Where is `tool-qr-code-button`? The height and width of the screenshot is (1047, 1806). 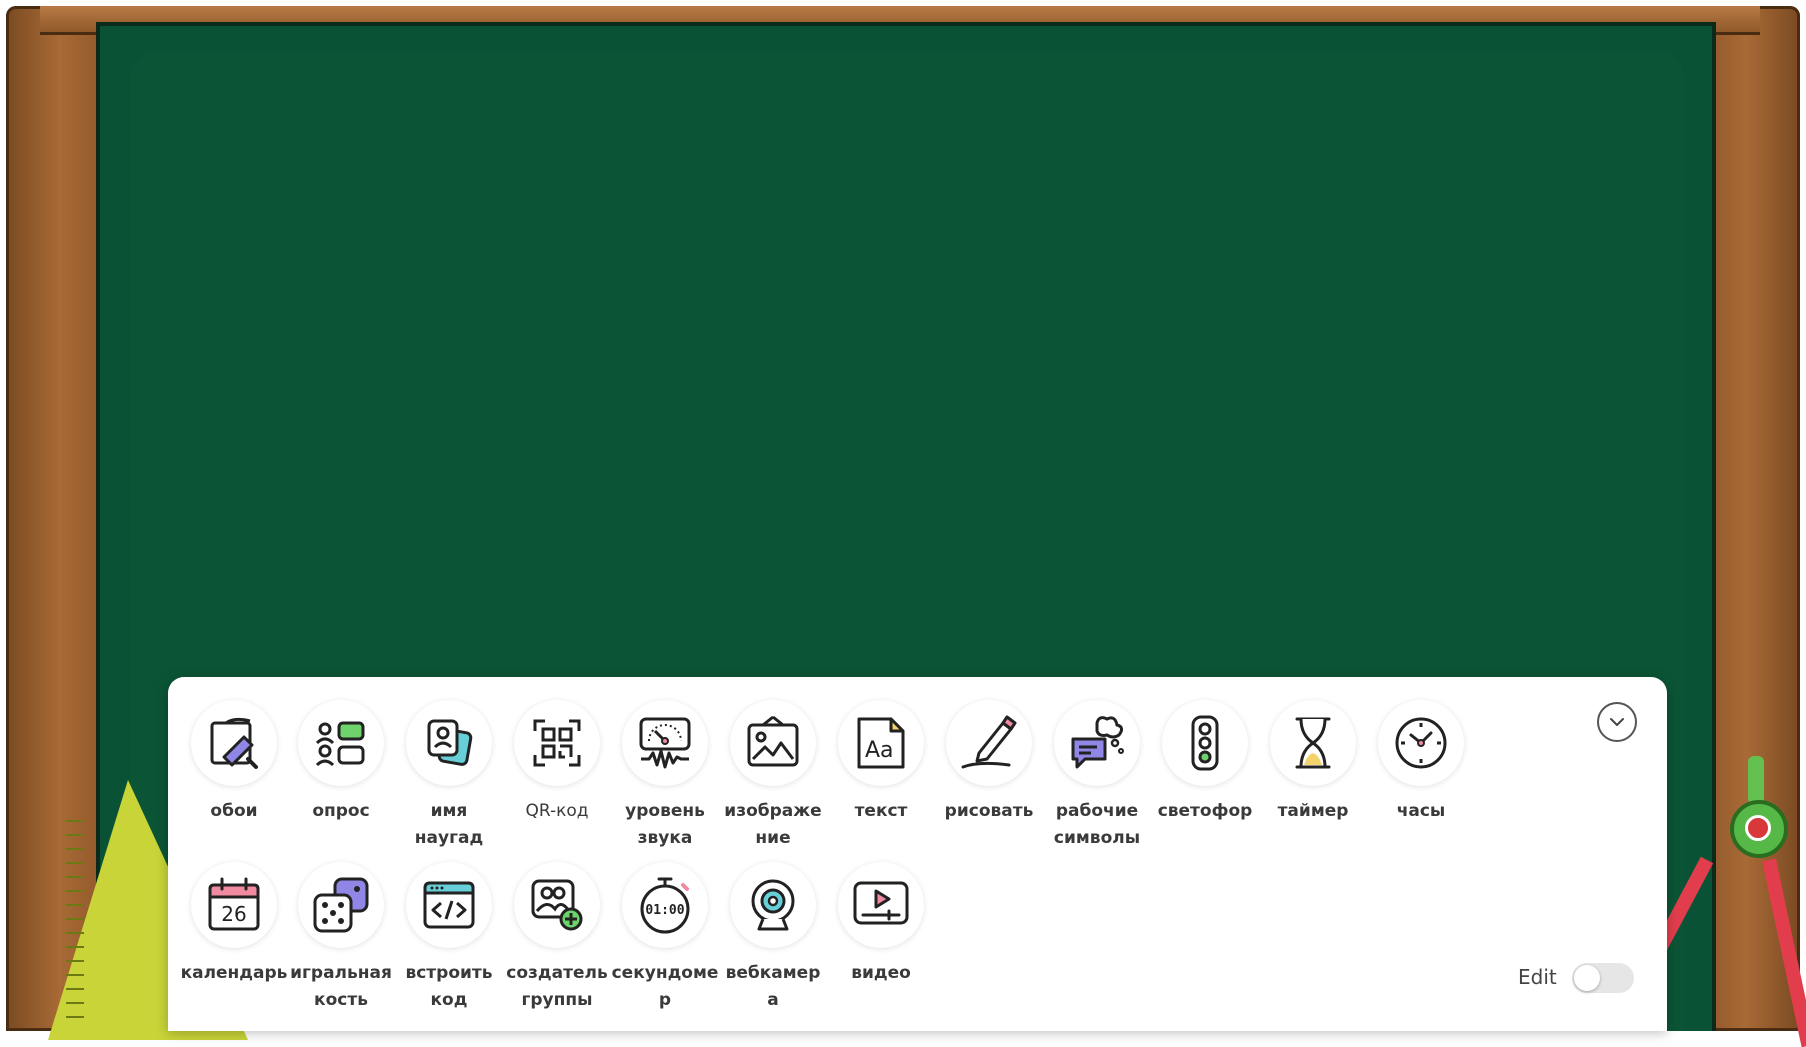
tool-qr-code-button is located at coordinates (557, 743).